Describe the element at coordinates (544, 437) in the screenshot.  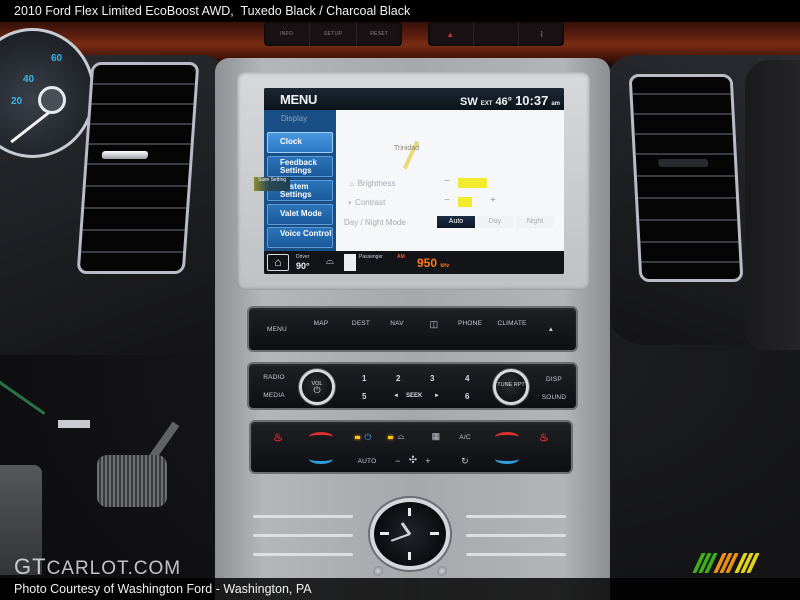
I see `passenger-heated-seat-button: ♨` at that location.